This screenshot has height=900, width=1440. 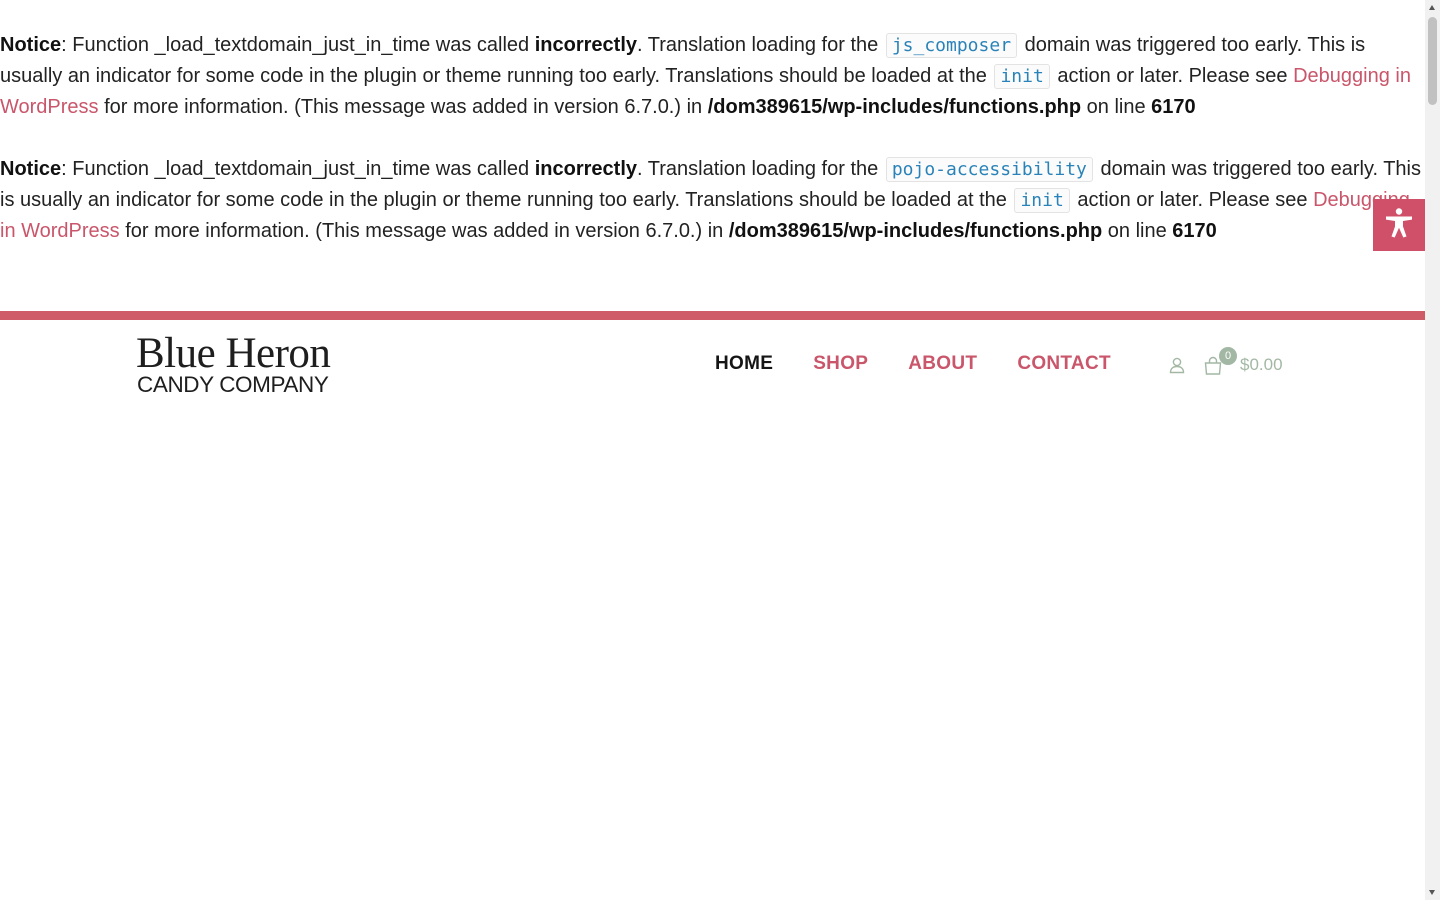 I want to click on domain-code: js_composer, so click(x=951, y=45).